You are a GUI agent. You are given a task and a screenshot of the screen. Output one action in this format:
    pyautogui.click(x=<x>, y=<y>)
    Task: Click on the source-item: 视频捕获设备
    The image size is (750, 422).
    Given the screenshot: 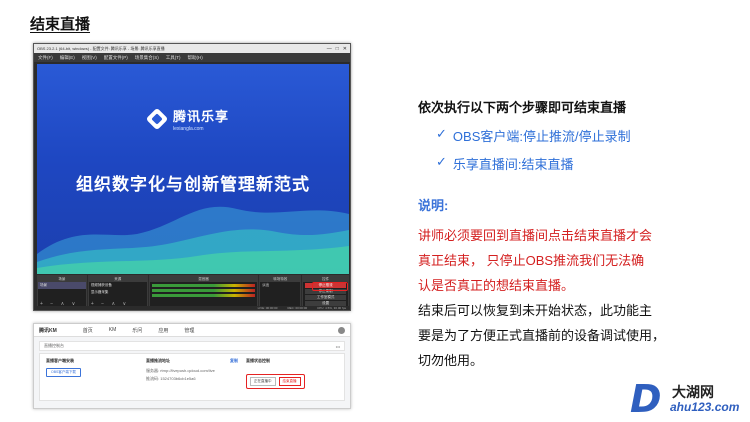 What is the action you would take?
    pyautogui.click(x=118, y=285)
    